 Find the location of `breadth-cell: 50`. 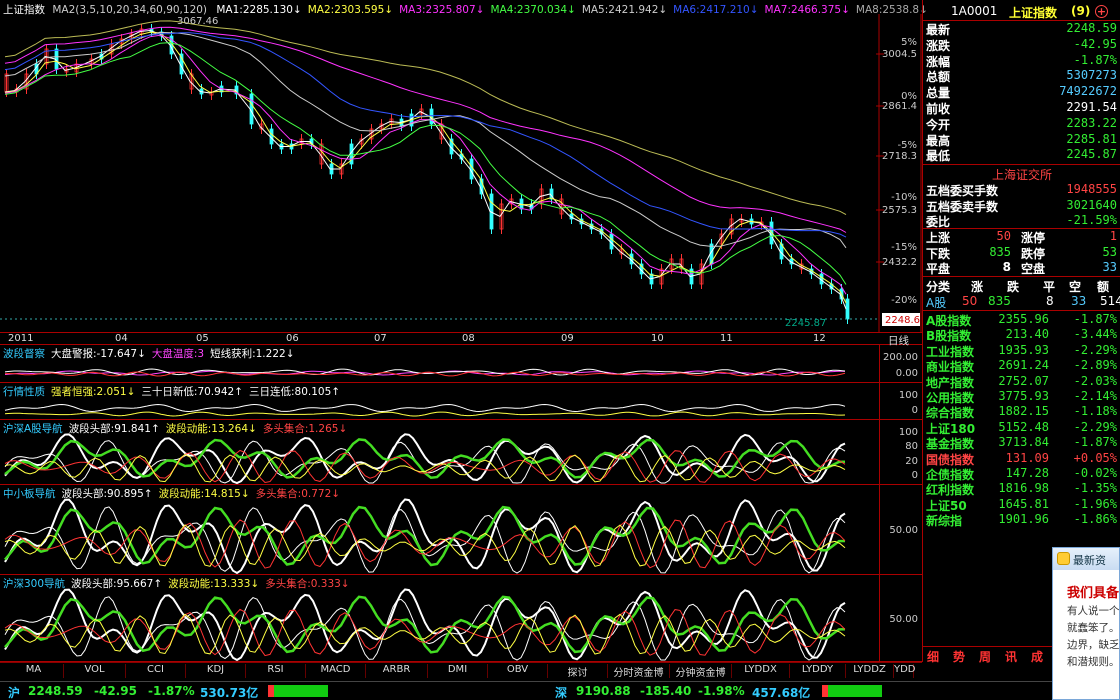

breadth-cell: 50 is located at coordinates (1003, 236).